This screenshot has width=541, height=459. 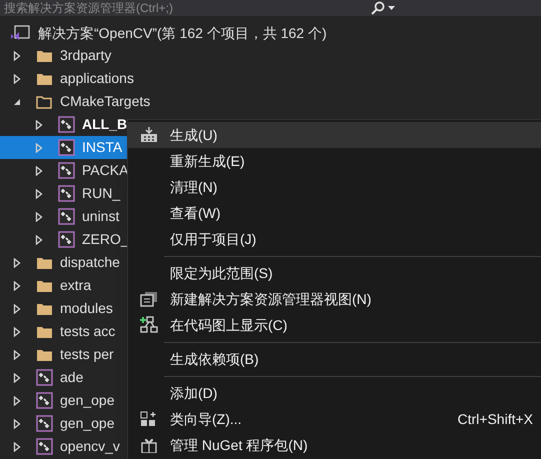 I want to click on tree-item-label: applications, so click(x=97, y=78).